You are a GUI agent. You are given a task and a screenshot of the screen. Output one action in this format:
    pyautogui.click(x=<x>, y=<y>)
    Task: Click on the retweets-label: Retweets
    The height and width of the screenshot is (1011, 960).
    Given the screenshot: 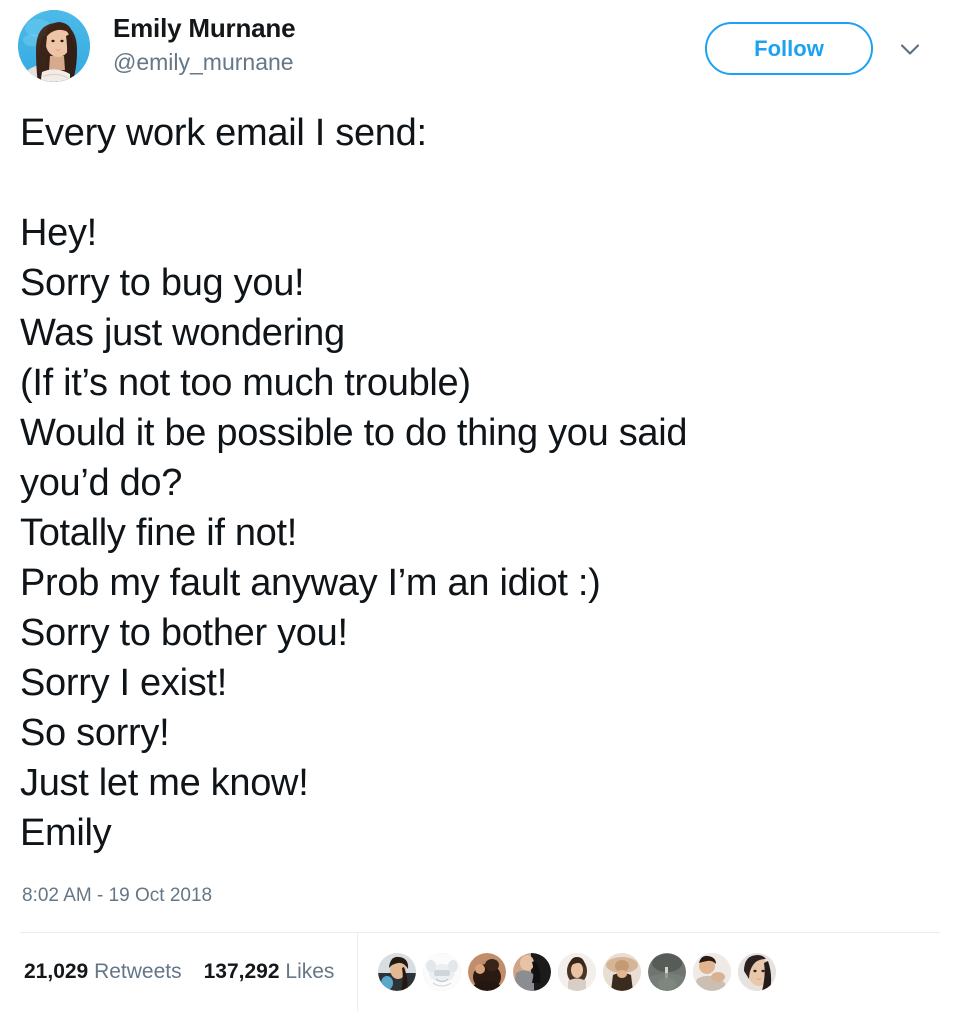 What is the action you would take?
    pyautogui.click(x=138, y=971)
    